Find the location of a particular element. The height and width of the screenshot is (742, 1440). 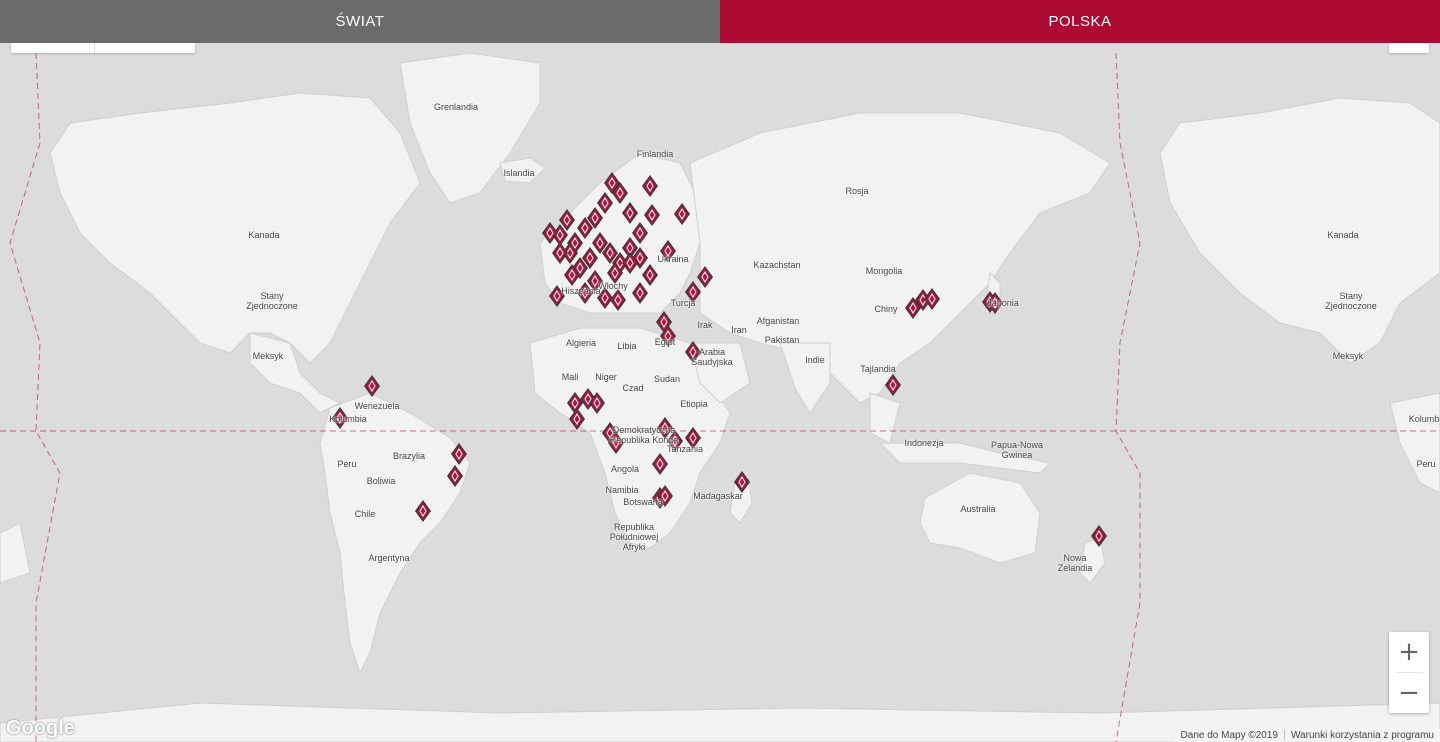

label-egypt: Egipt is located at coordinates (665, 342).